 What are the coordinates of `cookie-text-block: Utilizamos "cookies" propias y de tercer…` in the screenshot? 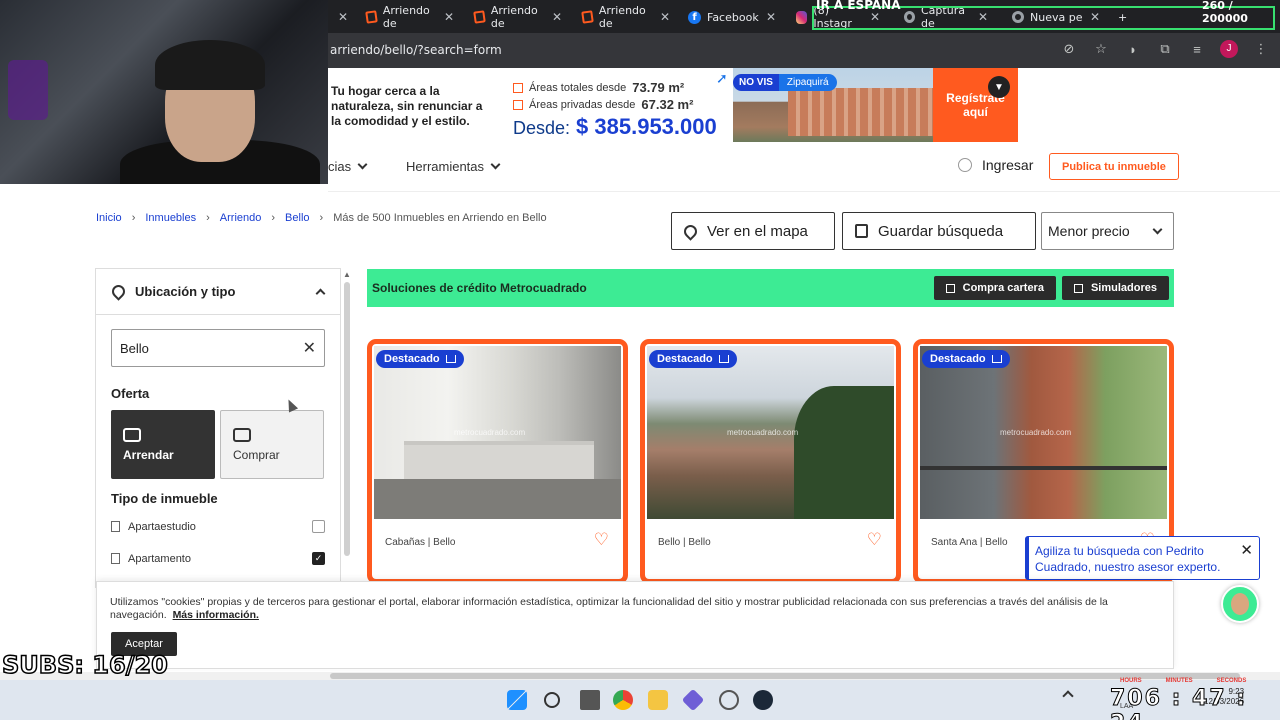 It's located at (635, 609).